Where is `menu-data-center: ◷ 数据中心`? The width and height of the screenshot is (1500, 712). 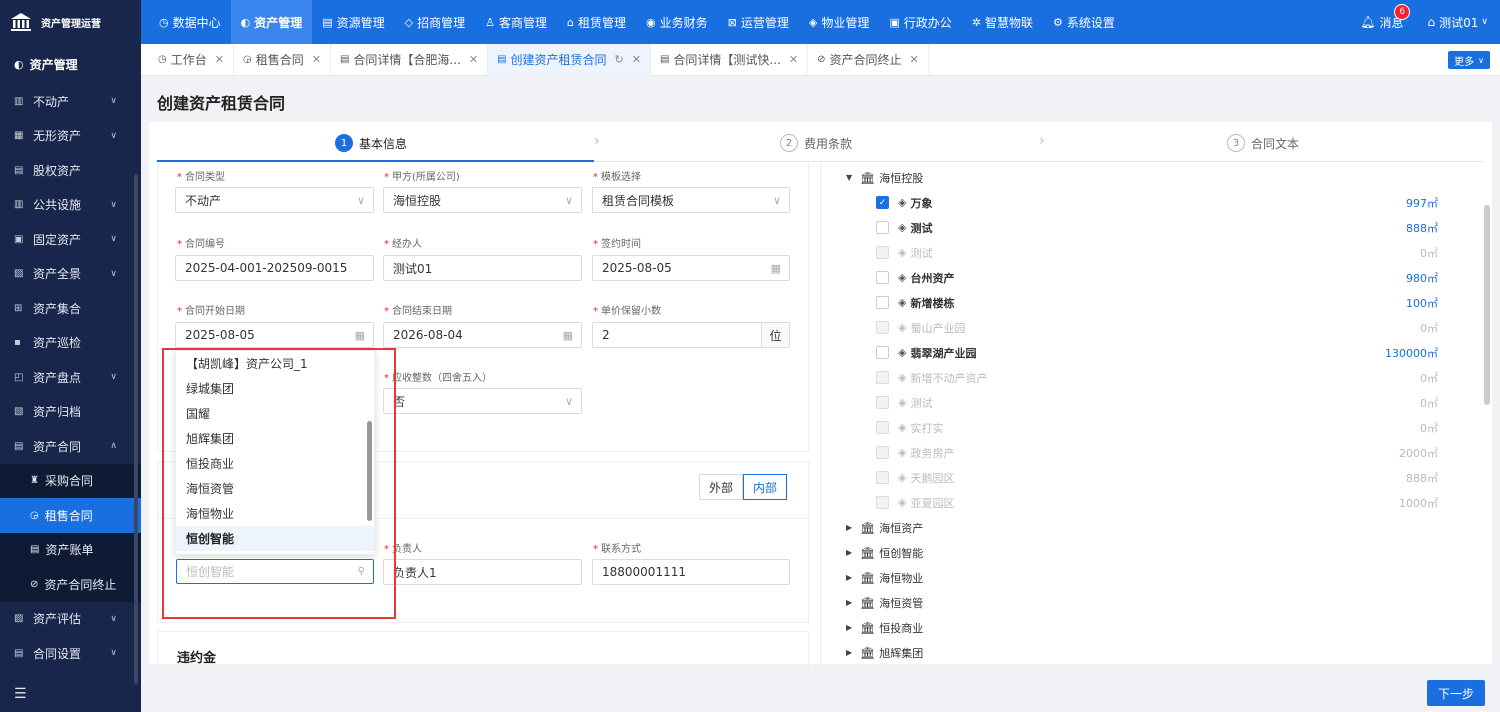
menu-data-center: ◷ 数据中心 is located at coordinates (190, 22).